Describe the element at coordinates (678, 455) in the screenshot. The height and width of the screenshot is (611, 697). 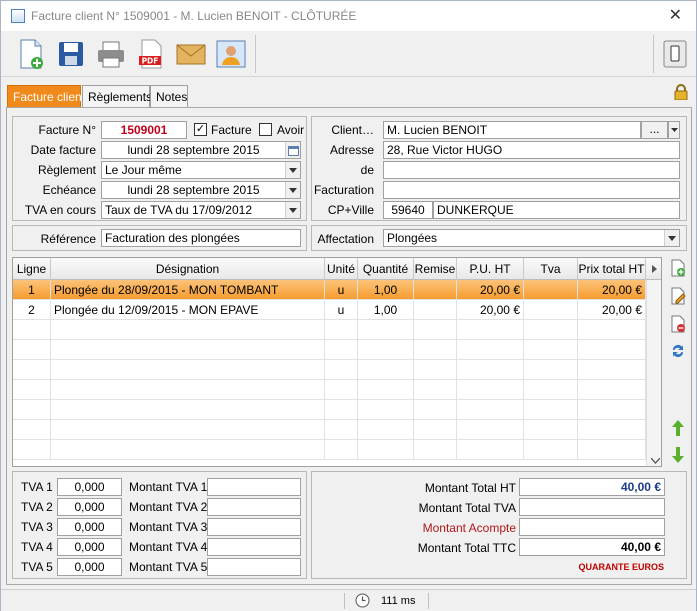
I see `move-down-icon` at that location.